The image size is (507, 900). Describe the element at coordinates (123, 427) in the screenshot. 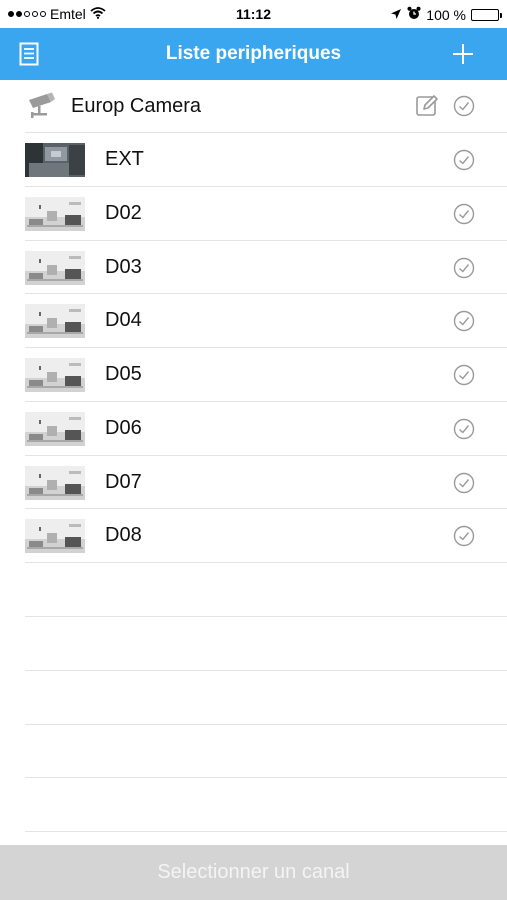

I see `channel-label: D06` at that location.